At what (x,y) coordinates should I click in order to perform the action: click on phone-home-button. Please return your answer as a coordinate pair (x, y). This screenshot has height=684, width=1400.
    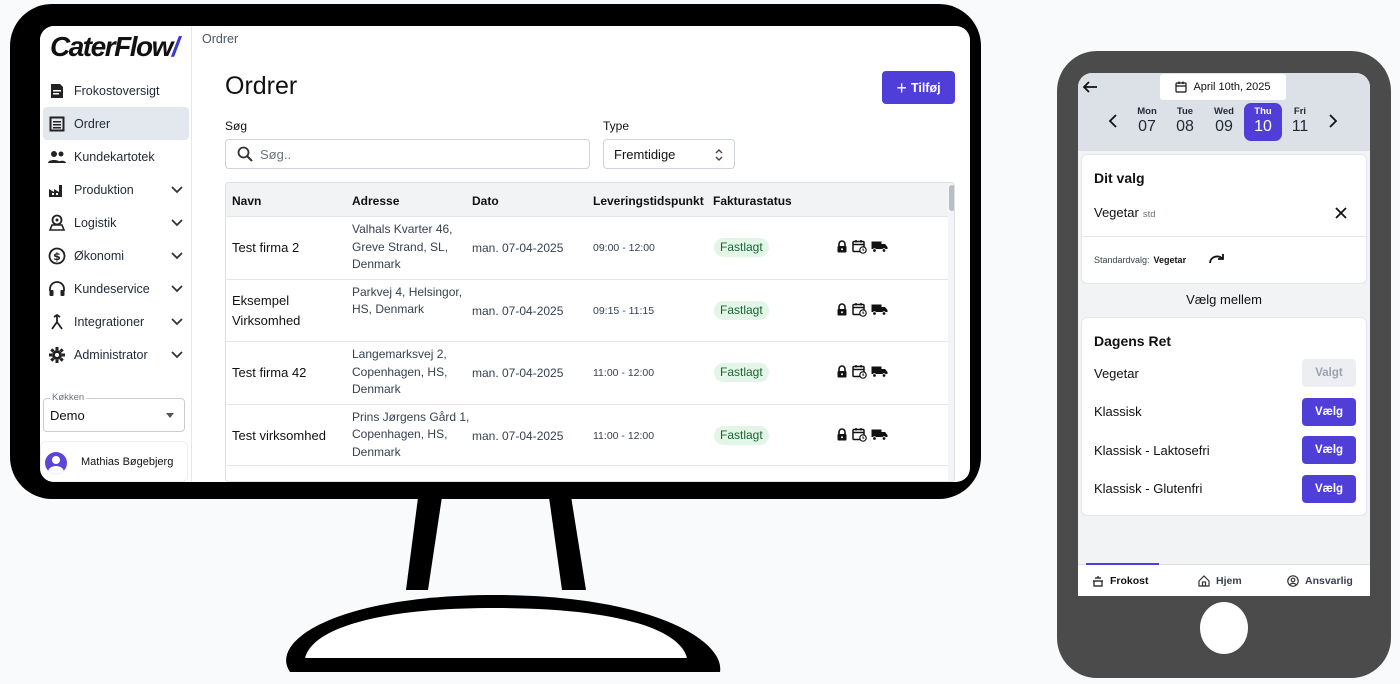
    Looking at the image, I should click on (1224, 628).